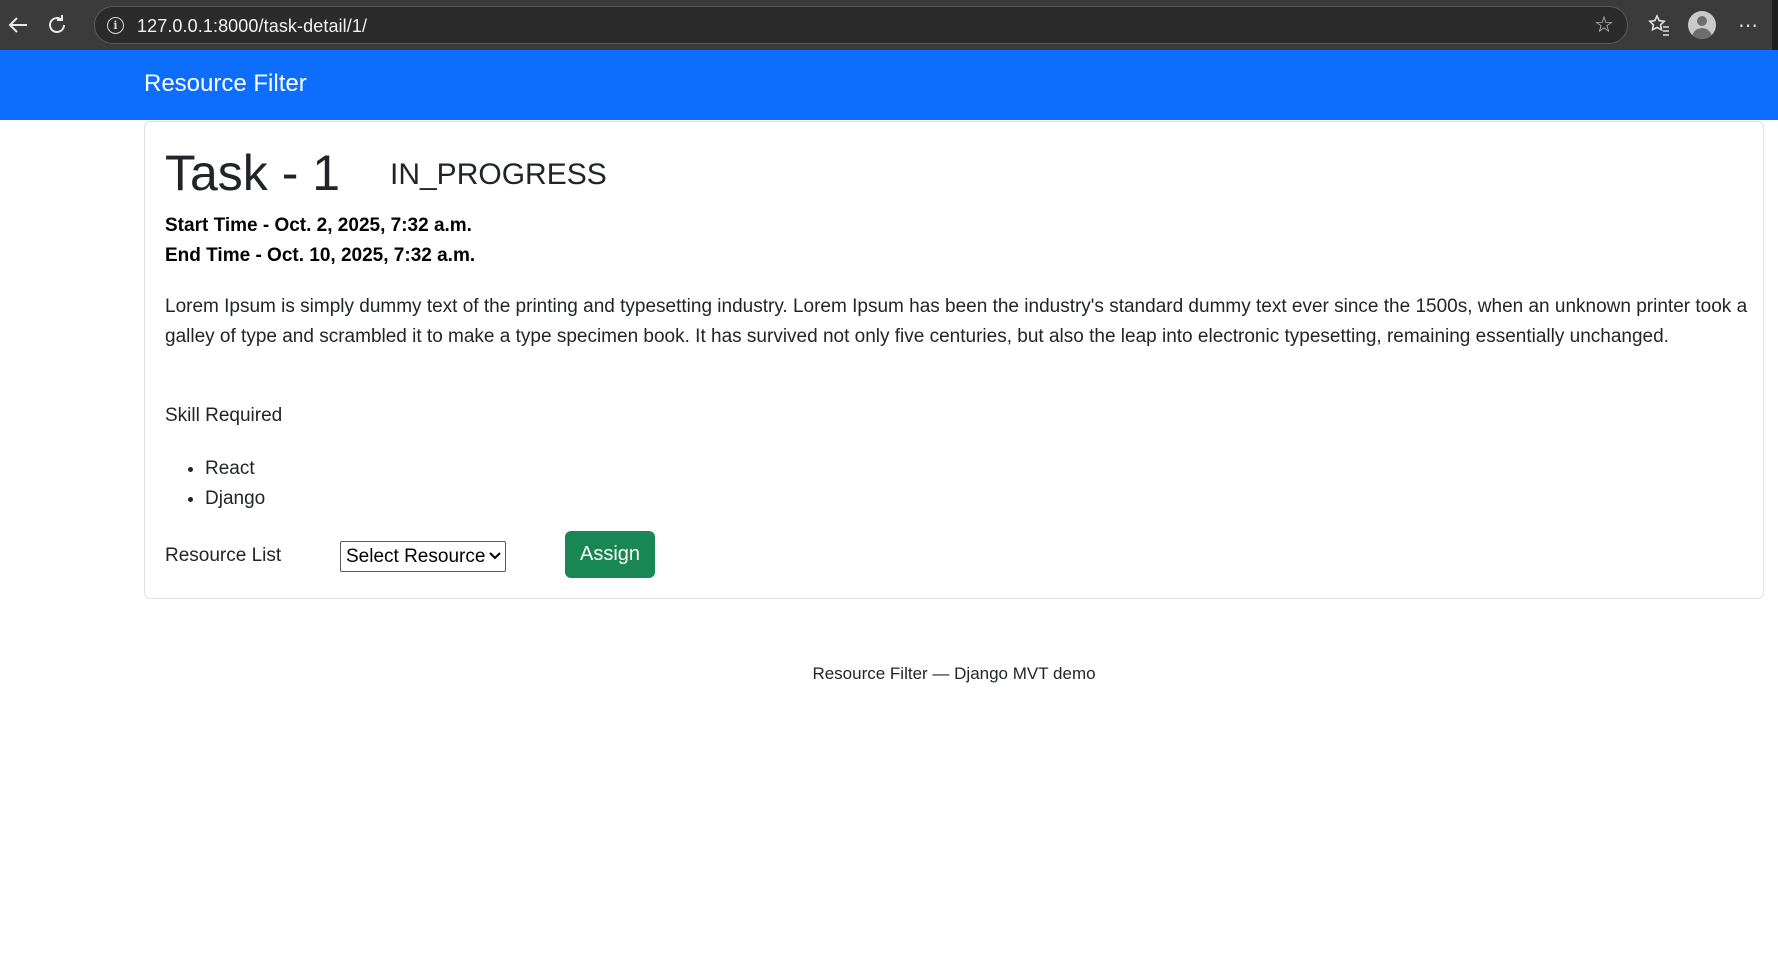 Image resolution: width=1778 pixels, height=972 pixels. What do you see at coordinates (235, 469) in the screenshot?
I see `skill-item: React` at bounding box center [235, 469].